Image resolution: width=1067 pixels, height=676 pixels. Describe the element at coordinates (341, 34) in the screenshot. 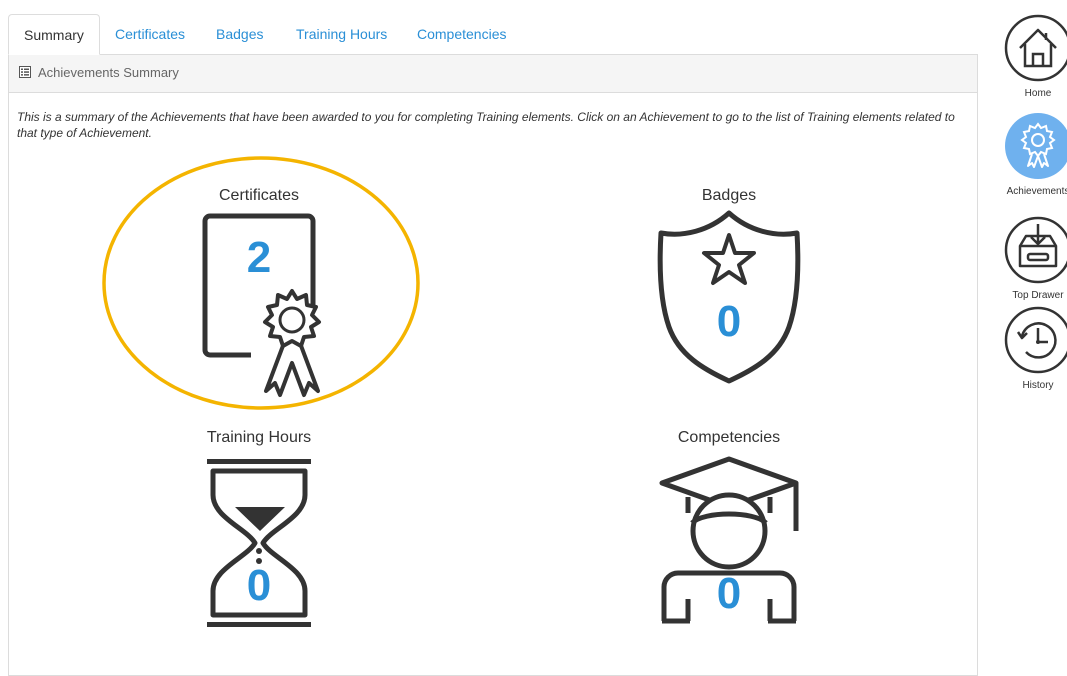

I see `tab-training-hours: Training Hours` at that location.